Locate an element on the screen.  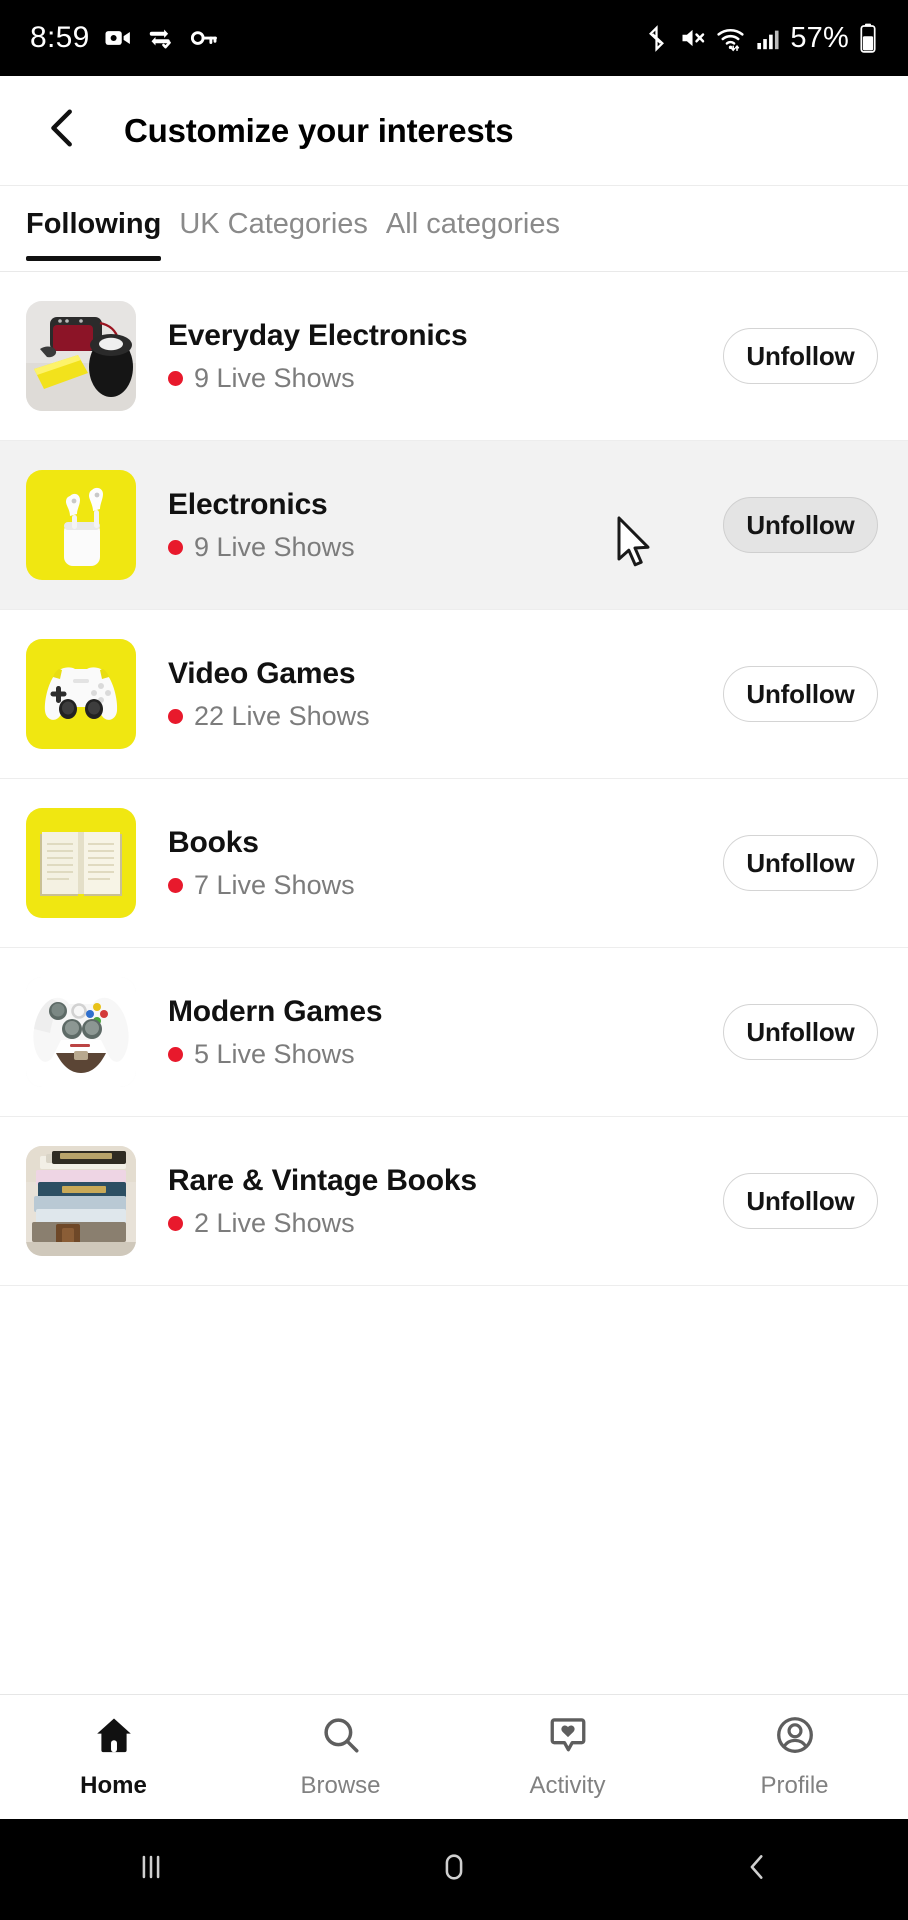
recents-icon is located at coordinates (151, 1869).